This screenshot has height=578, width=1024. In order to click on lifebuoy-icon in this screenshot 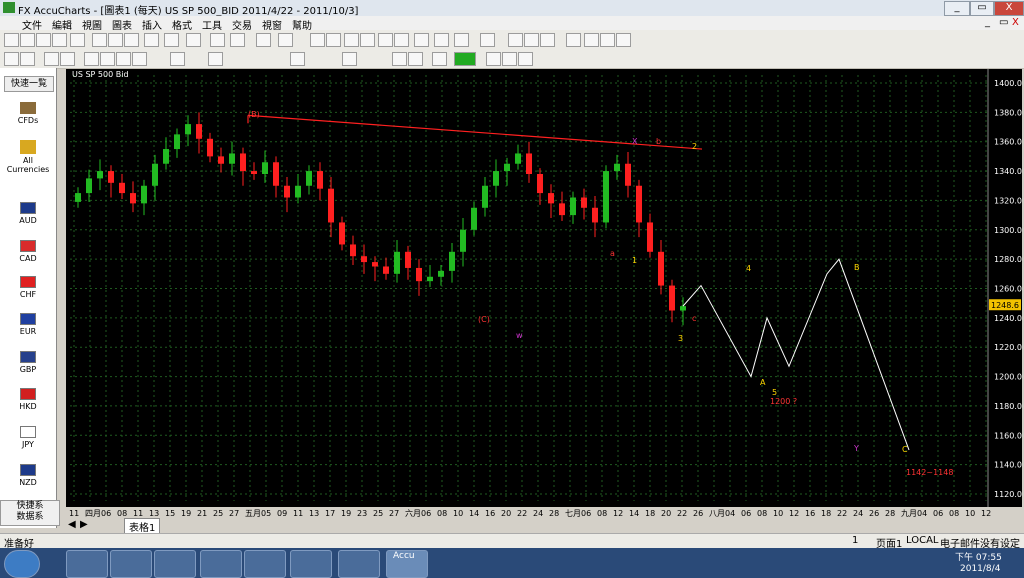, I will do `click(487, 40)`.